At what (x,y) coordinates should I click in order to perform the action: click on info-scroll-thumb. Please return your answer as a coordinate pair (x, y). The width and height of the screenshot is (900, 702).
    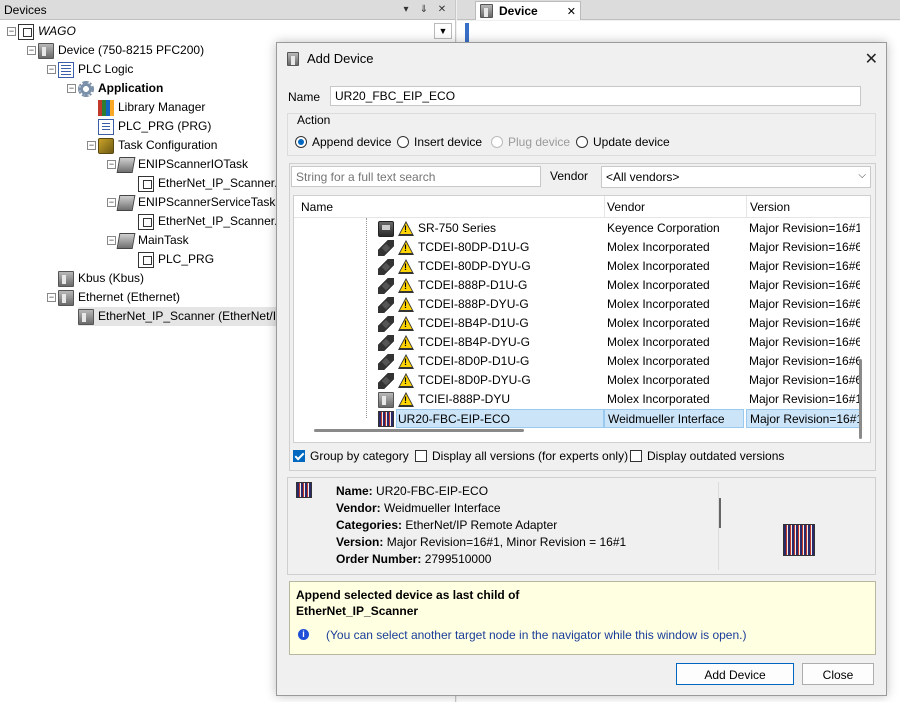
    Looking at the image, I should click on (720, 513).